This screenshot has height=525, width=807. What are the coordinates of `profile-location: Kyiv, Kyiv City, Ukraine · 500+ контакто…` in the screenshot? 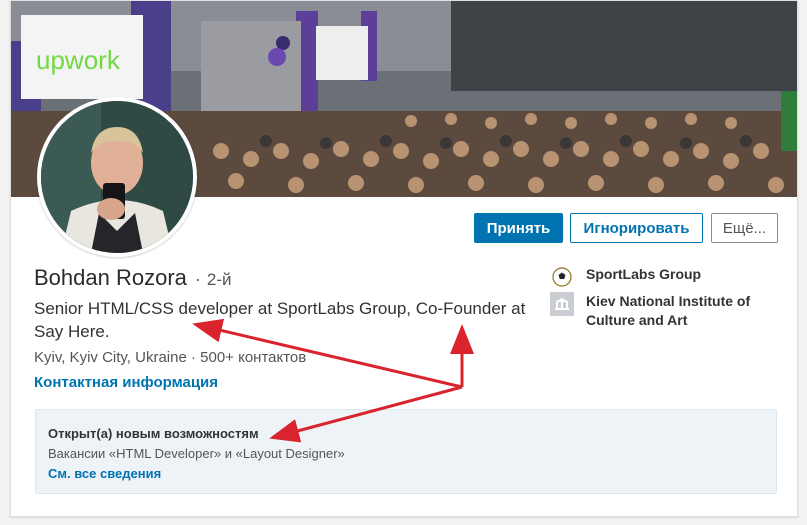 It's located at (170, 357).